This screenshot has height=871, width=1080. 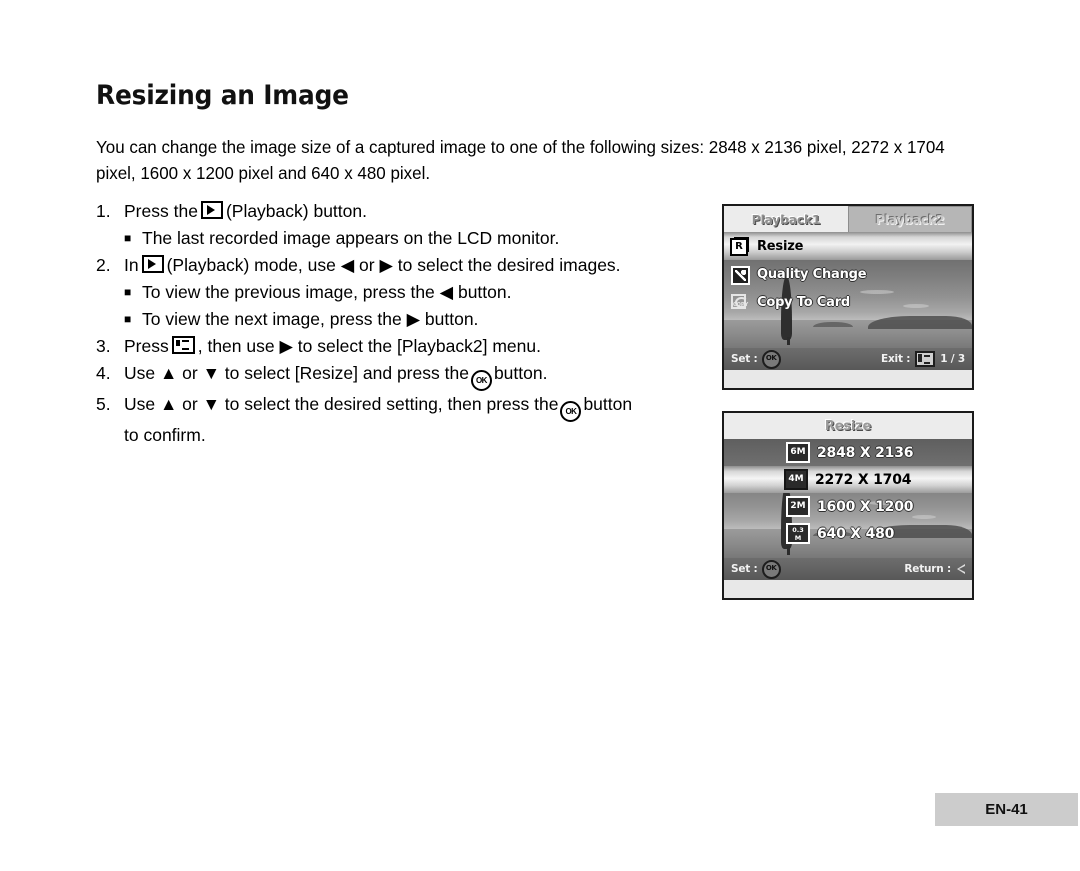 I want to click on megapixel-badge-top: 0.3, so click(x=798, y=530).